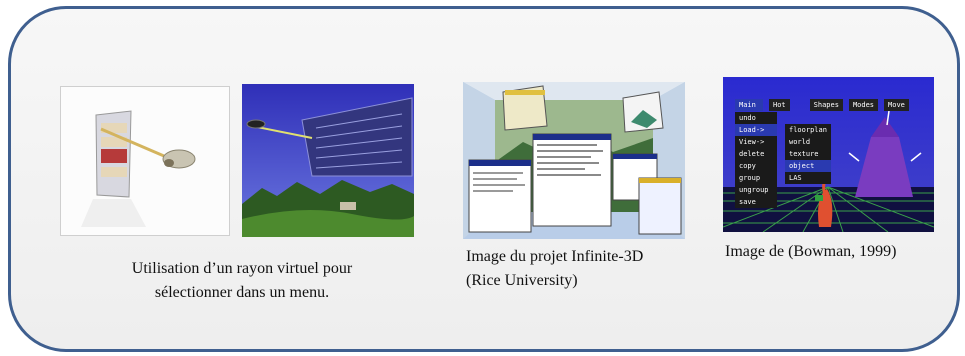 The image size is (965, 356). Describe the element at coordinates (779, 105) in the screenshot. I see `bowman-menu-hot: Hot` at that location.